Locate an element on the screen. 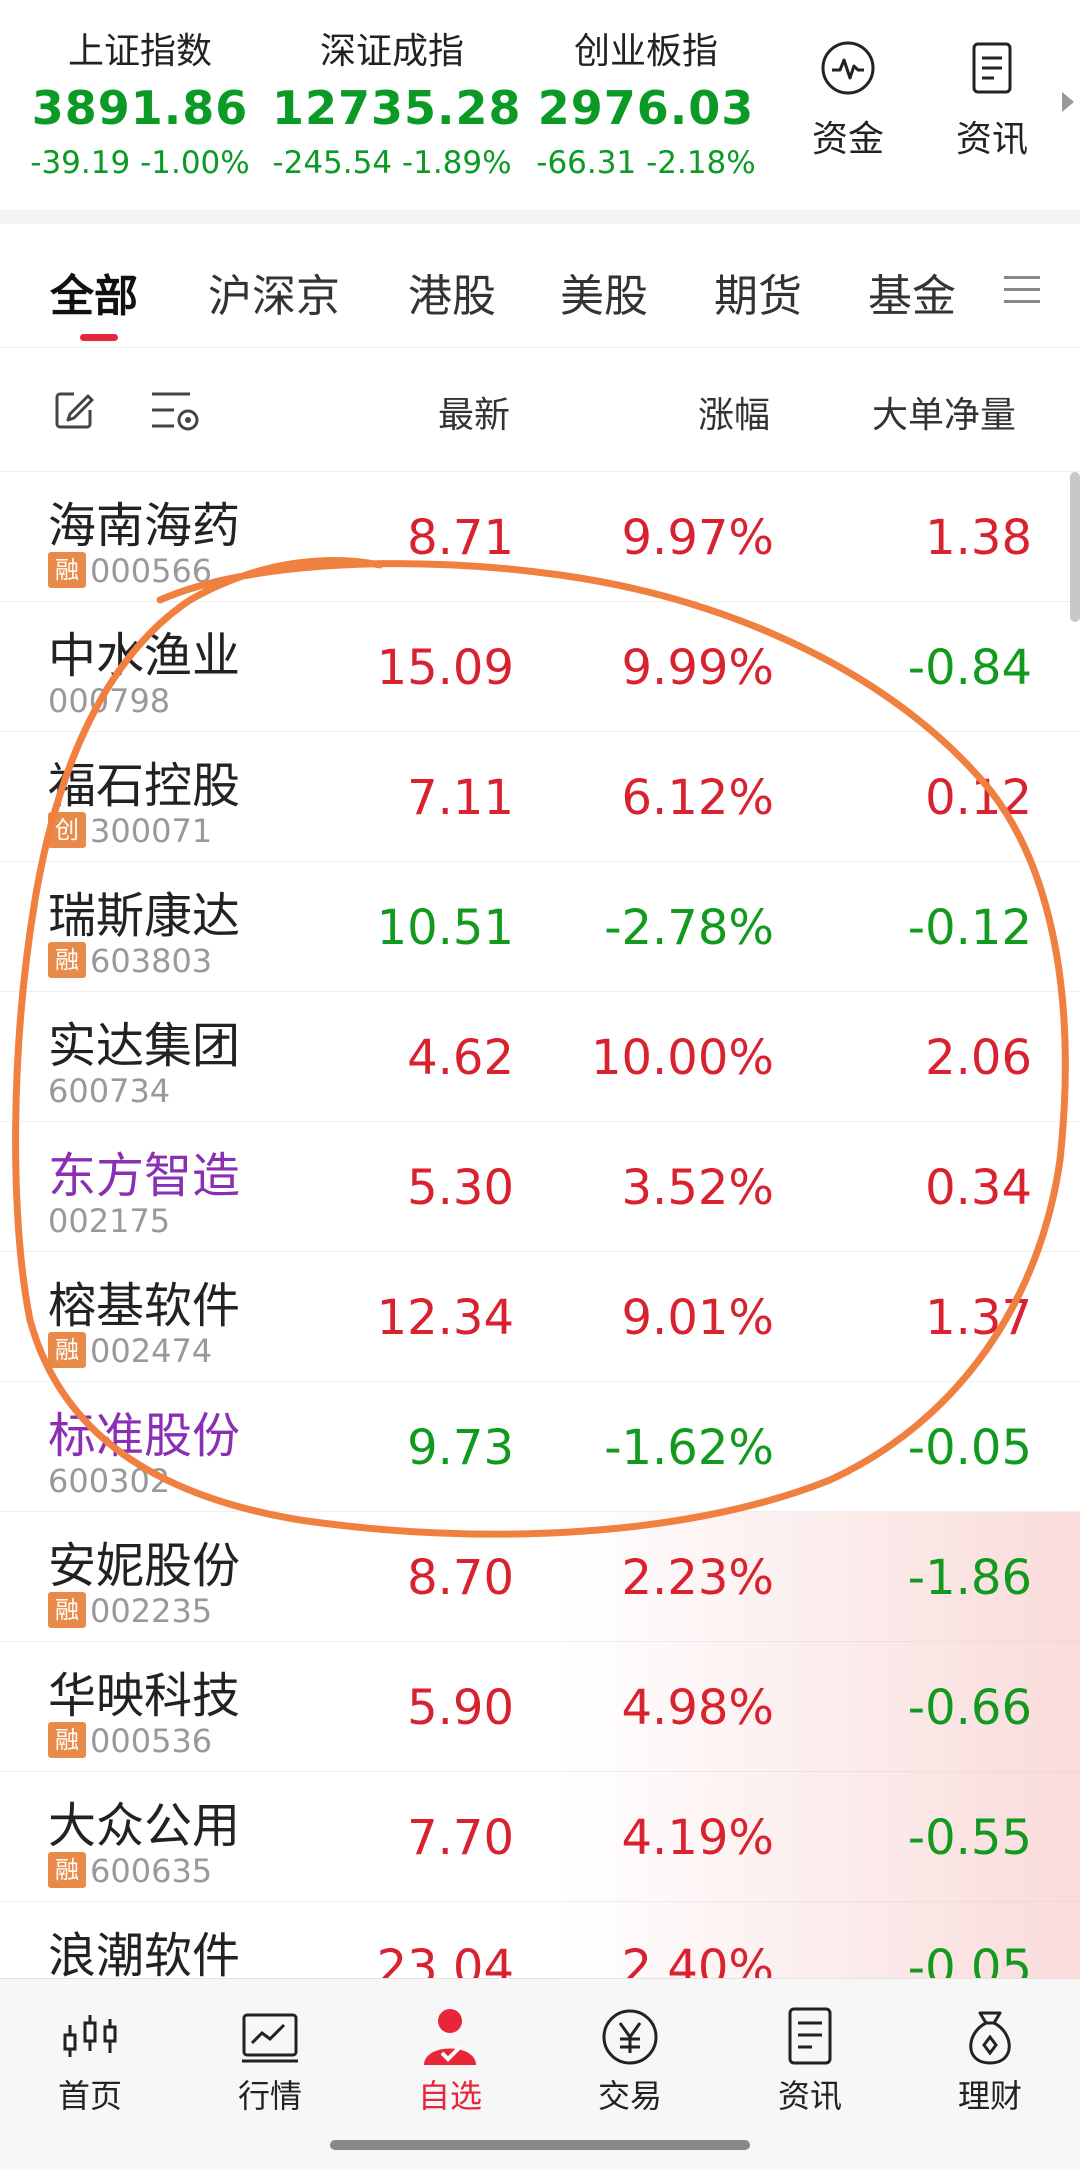 This screenshot has width=1080, height=2170. tab-futures: 期货 is located at coordinates (758, 292).